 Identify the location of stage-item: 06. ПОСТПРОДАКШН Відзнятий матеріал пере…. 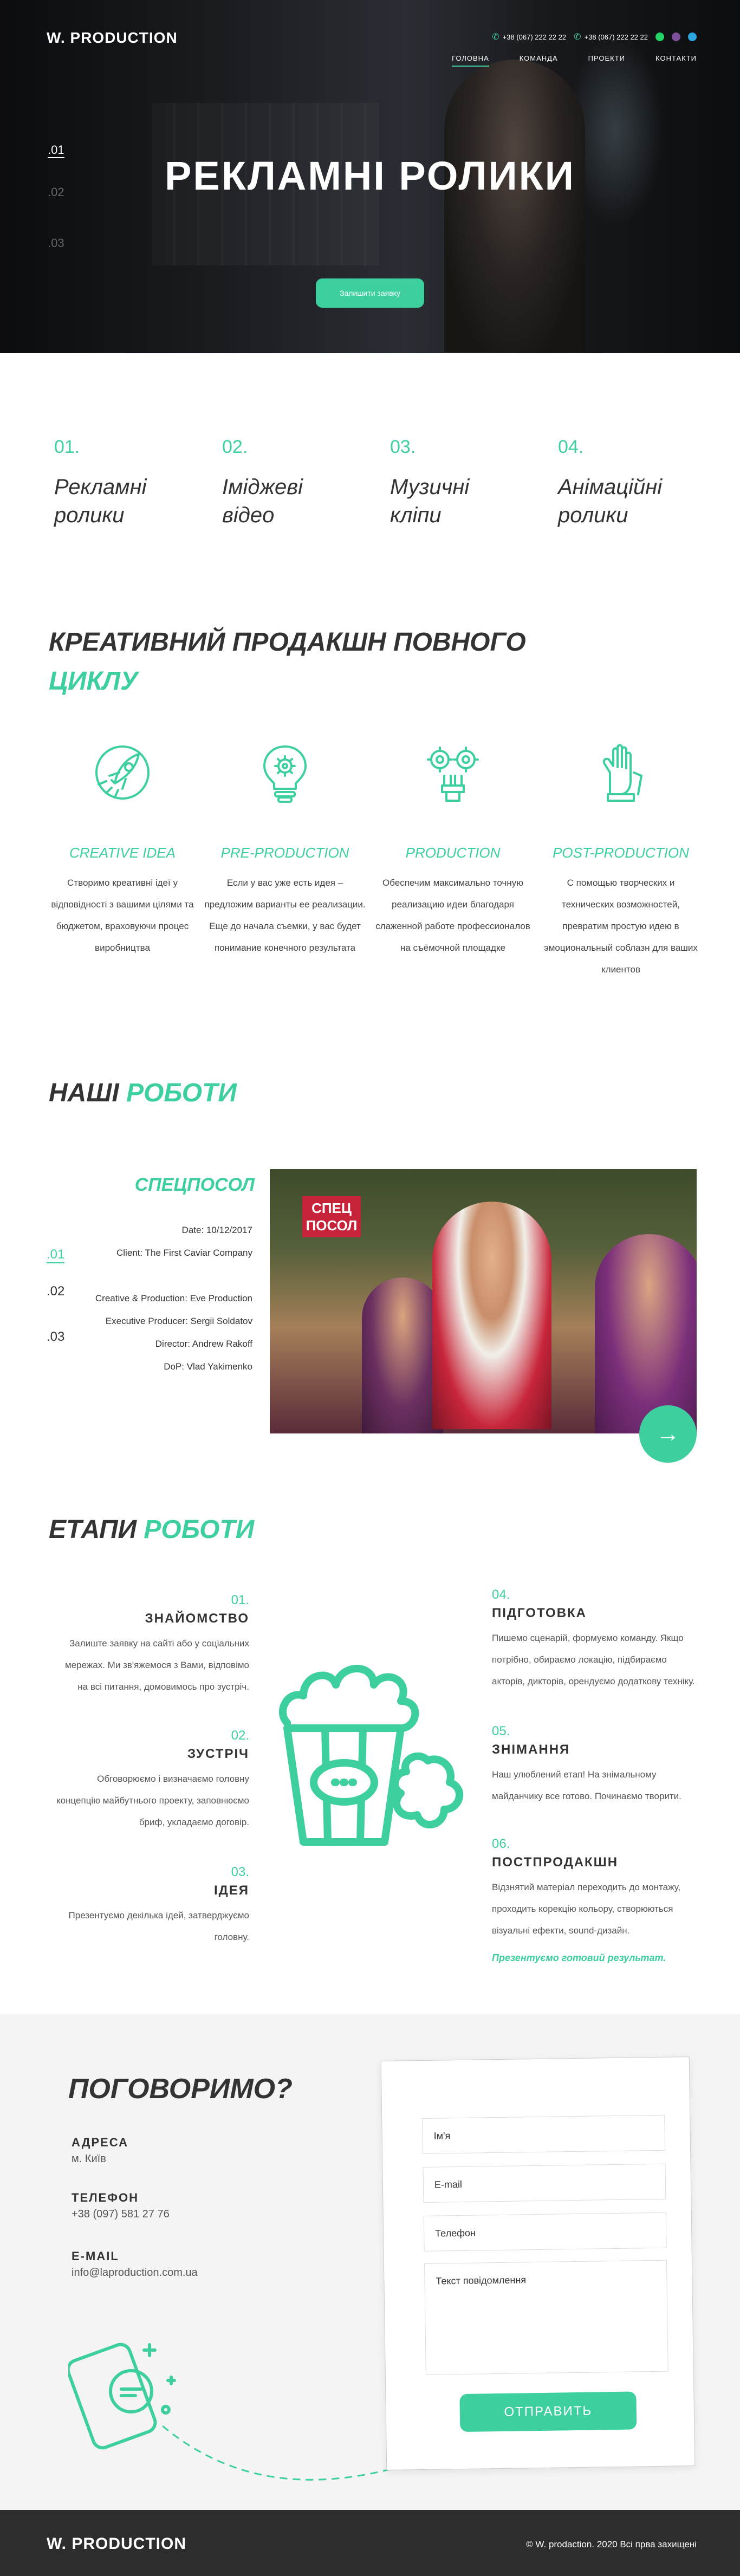
(605, 1900).